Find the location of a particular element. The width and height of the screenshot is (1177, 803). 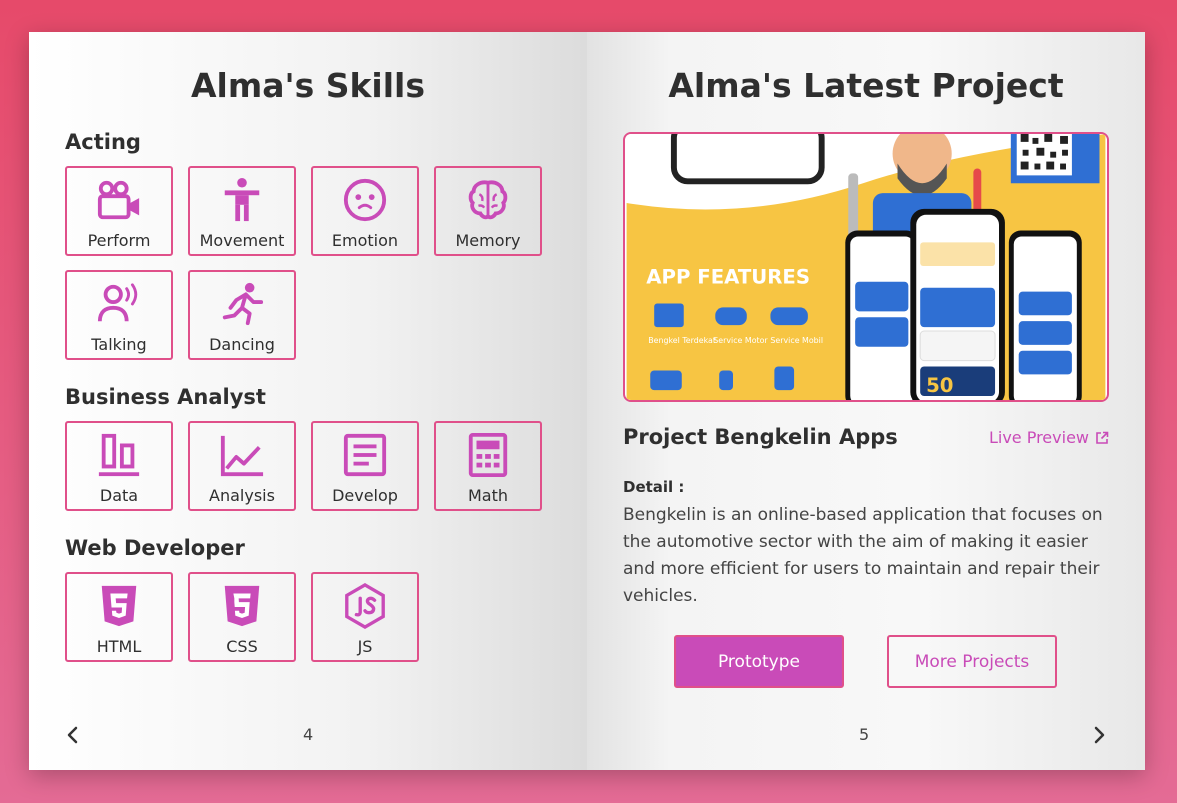

prototype-button: Prototype is located at coordinates (759, 661).